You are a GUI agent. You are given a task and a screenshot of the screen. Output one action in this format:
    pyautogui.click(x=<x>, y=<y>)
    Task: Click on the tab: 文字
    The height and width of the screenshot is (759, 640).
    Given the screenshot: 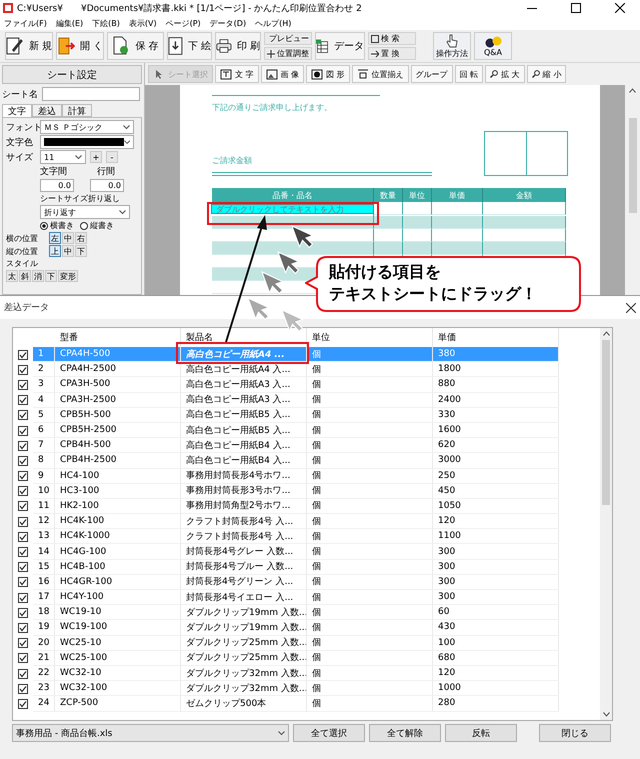 What is the action you would take?
    pyautogui.click(x=17, y=110)
    